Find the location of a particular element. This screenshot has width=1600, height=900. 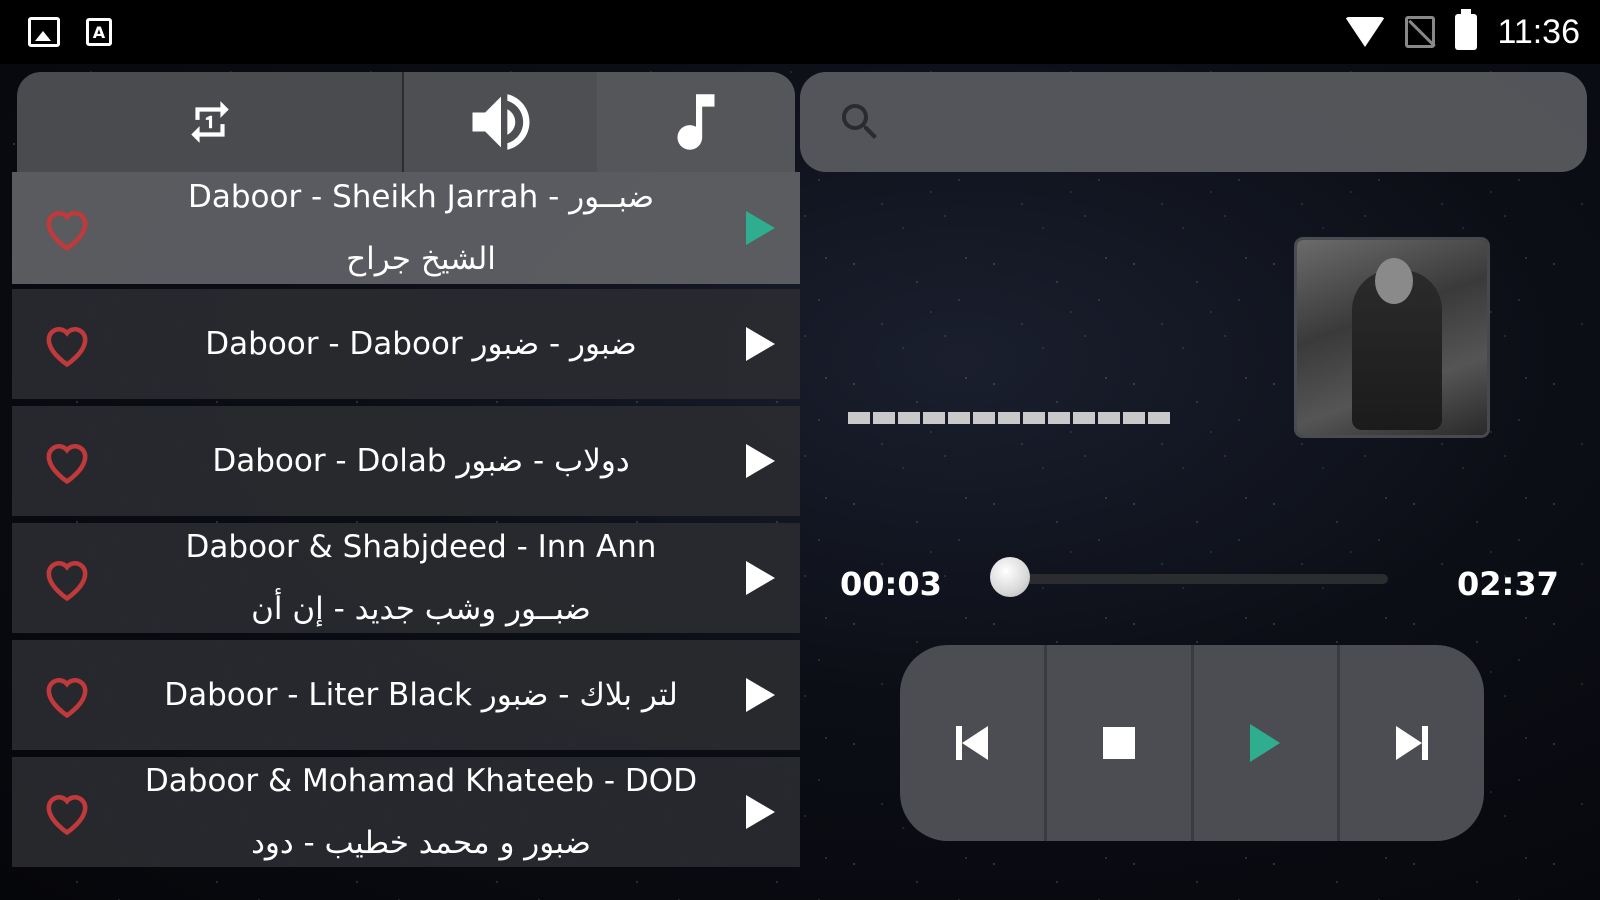

previous-button is located at coordinates (973, 743).